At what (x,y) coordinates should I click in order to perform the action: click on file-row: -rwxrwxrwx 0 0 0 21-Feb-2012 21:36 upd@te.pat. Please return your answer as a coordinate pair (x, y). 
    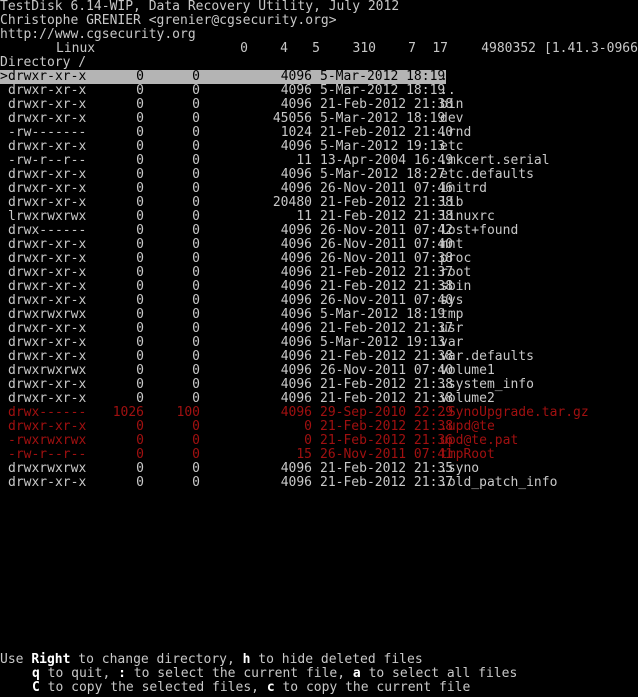
    Looking at the image, I should click on (319, 441).